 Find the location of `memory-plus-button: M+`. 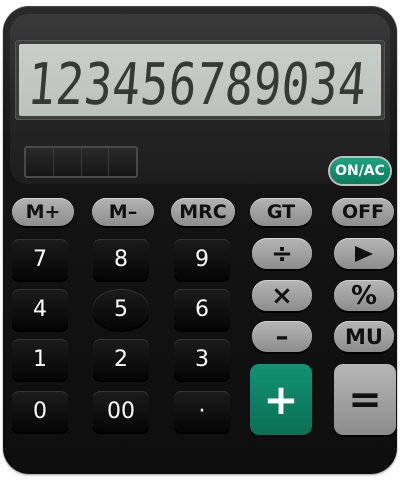

memory-plus-button: M+ is located at coordinates (43, 212).